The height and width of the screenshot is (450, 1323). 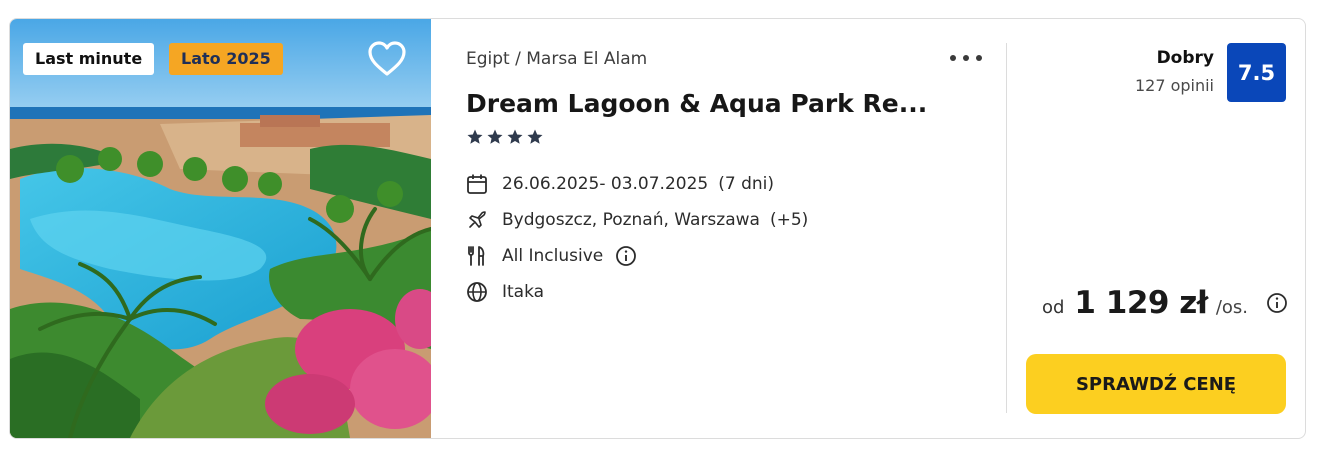 I want to click on operator-row: Itaka, so click(x=505, y=292).